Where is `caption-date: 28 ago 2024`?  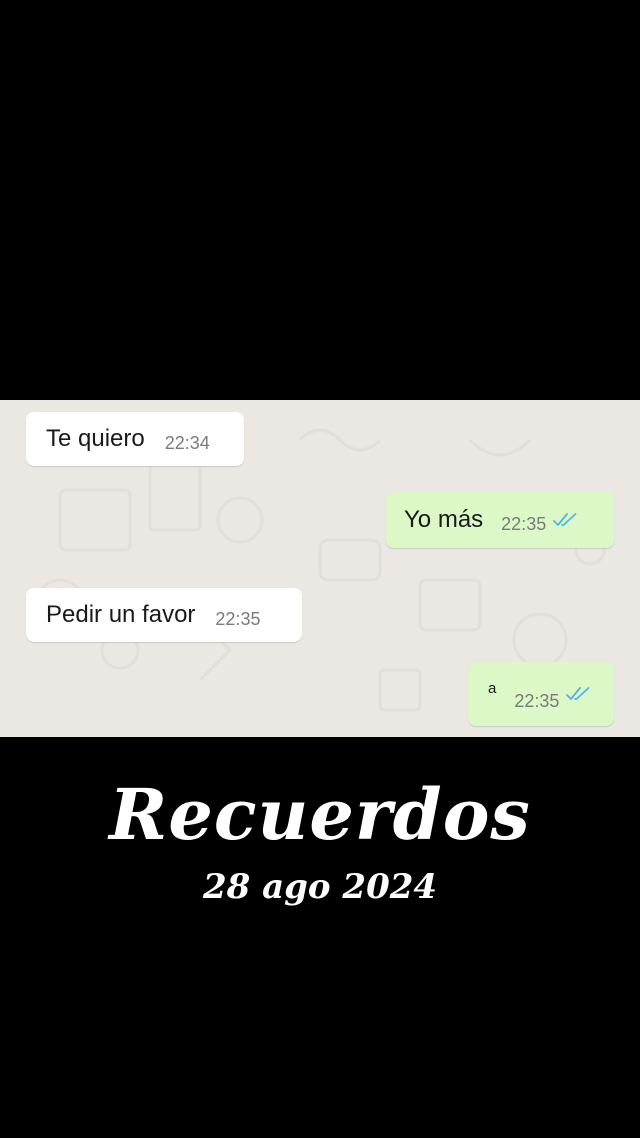 caption-date: 28 ago 2024 is located at coordinates (320, 887).